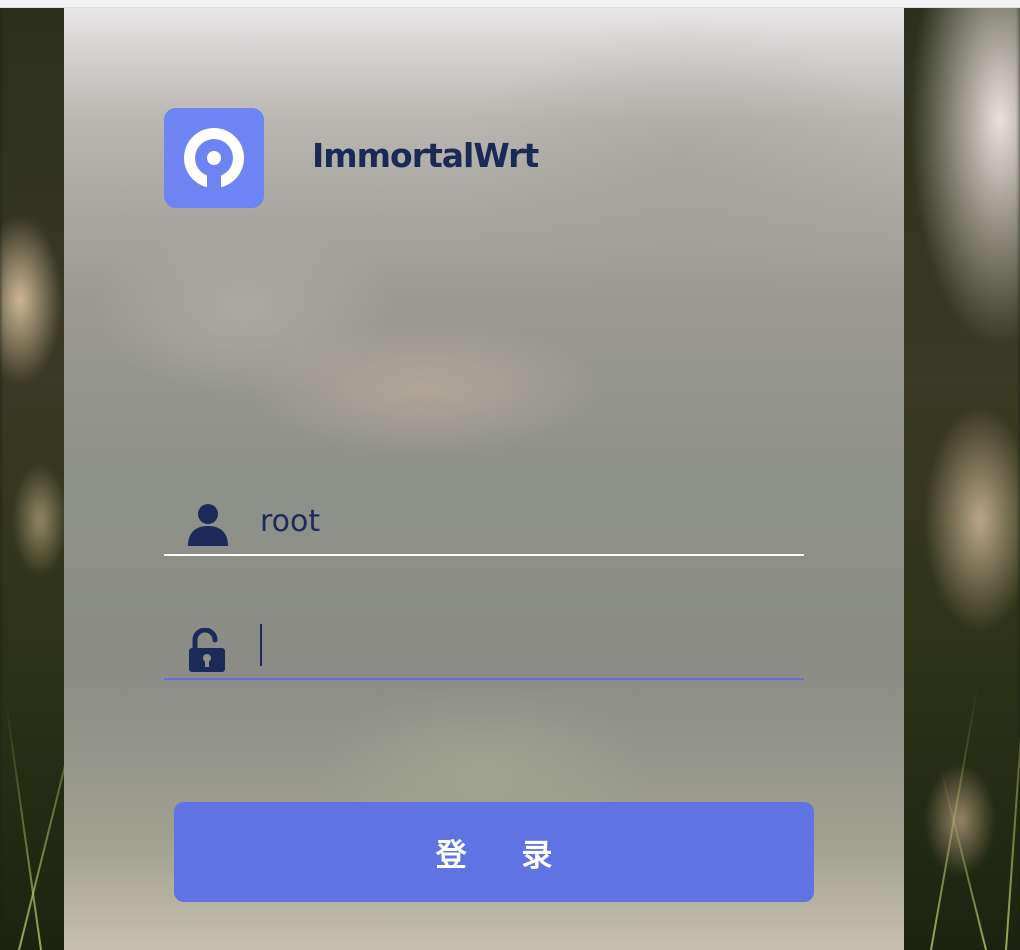 The image size is (1020, 950). What do you see at coordinates (207, 650) in the screenshot?
I see `unlock-icon` at bounding box center [207, 650].